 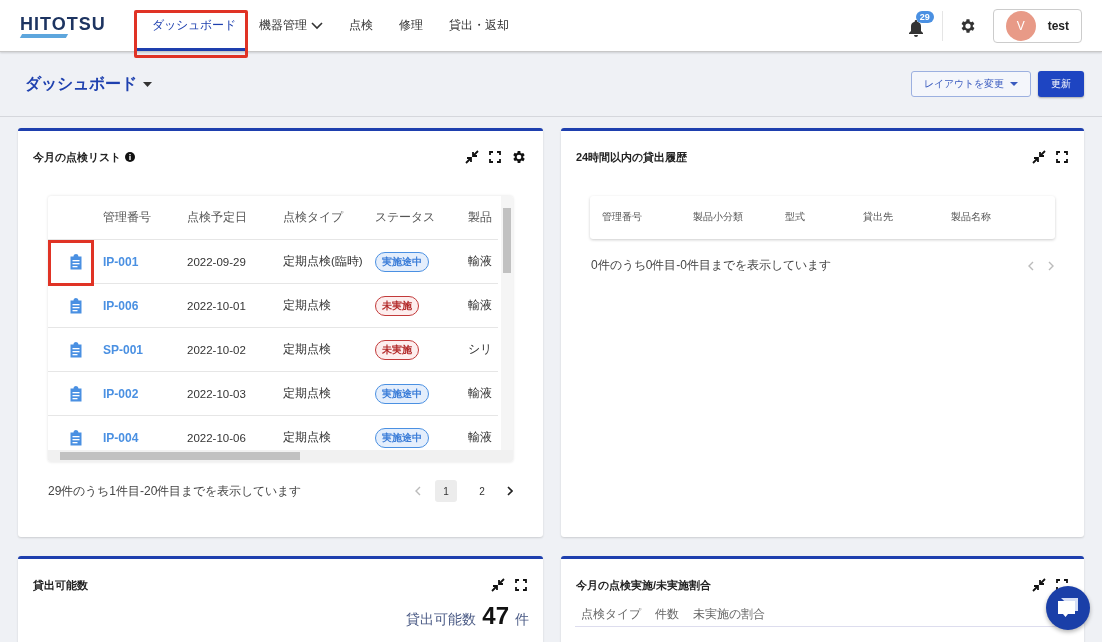 I want to click on table-cell-text: 定期点検(臨時), so click(x=323, y=261).